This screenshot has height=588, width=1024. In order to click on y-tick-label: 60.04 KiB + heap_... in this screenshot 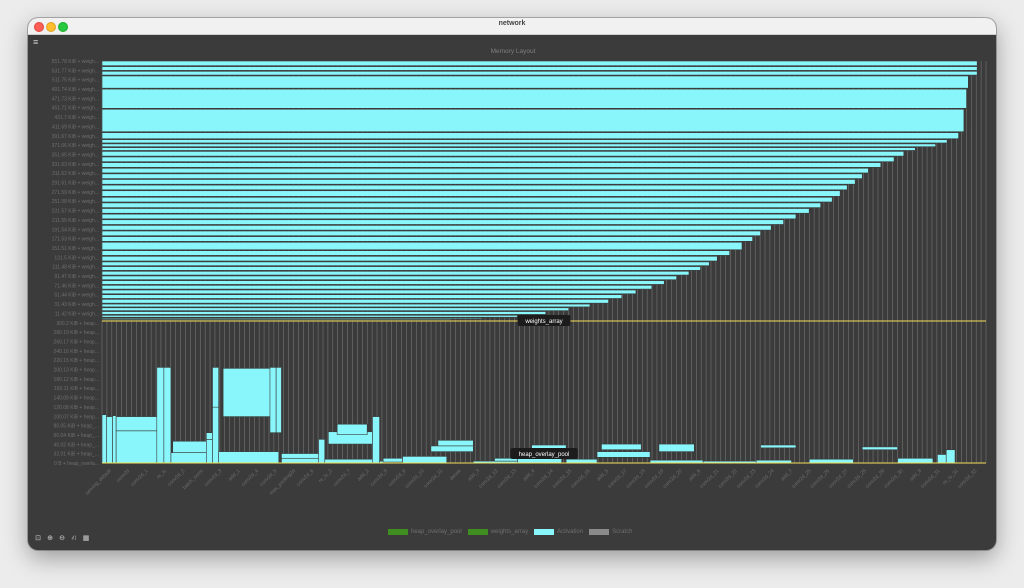, I will do `click(76, 436)`.